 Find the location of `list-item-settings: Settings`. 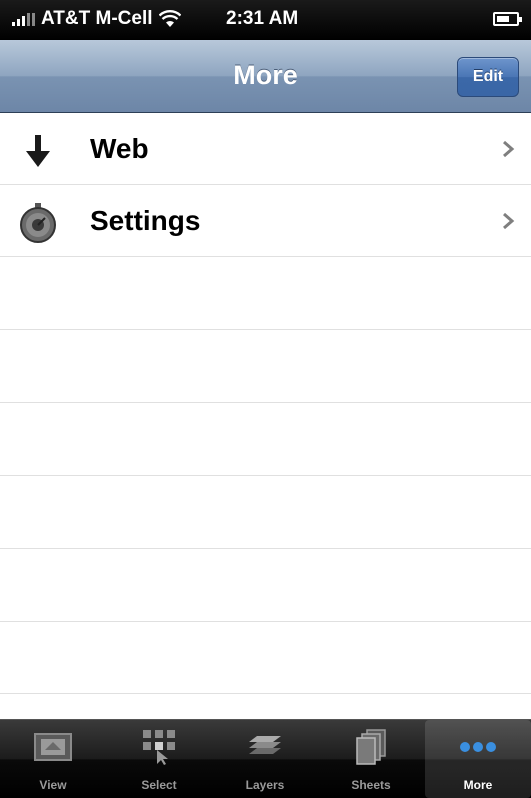

list-item-settings: Settings is located at coordinates (265, 221).